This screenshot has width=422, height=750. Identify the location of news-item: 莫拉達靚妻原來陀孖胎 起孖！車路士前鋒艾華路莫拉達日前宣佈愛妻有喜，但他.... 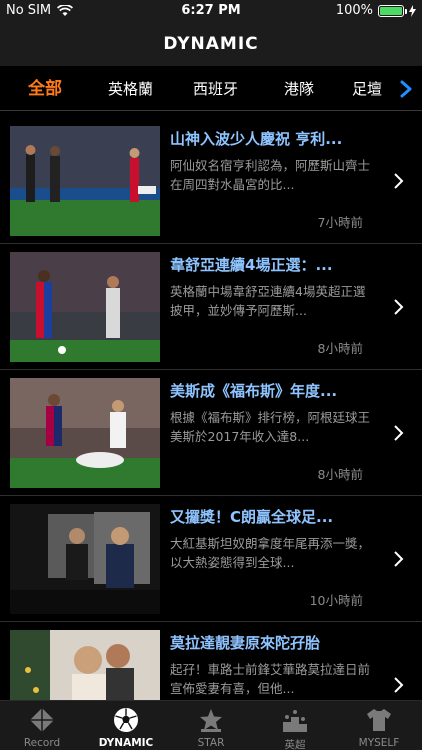
(211, 661).